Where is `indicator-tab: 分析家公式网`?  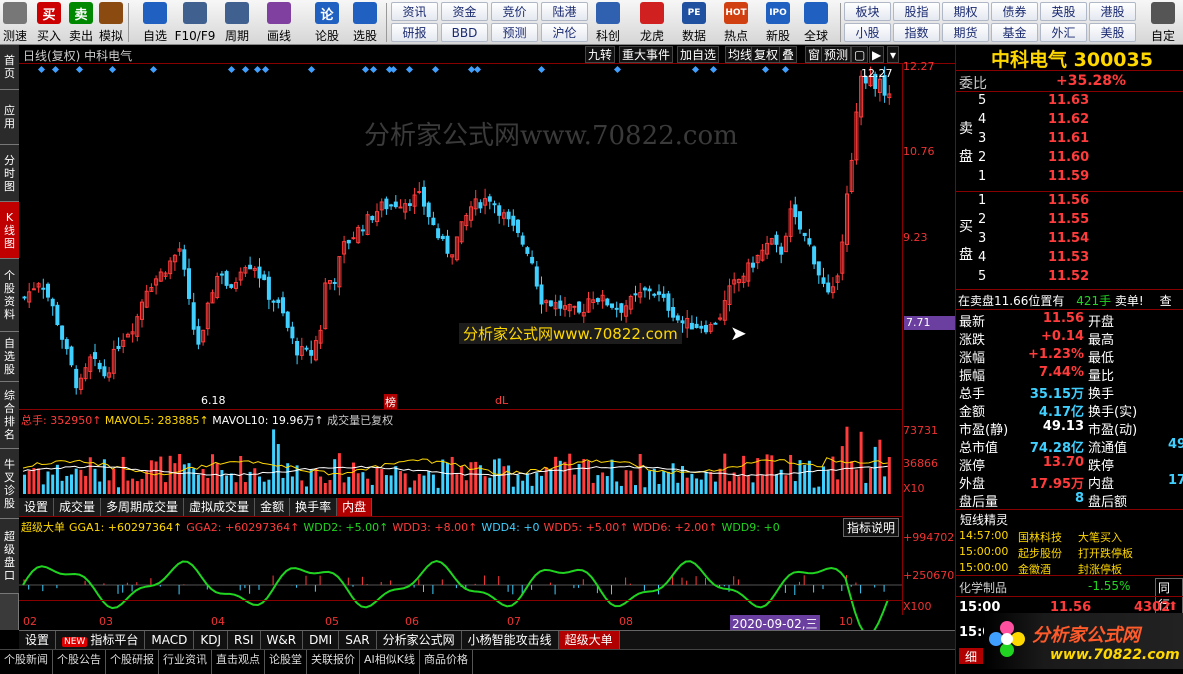 indicator-tab: 分析家公式网 is located at coordinates (419, 640).